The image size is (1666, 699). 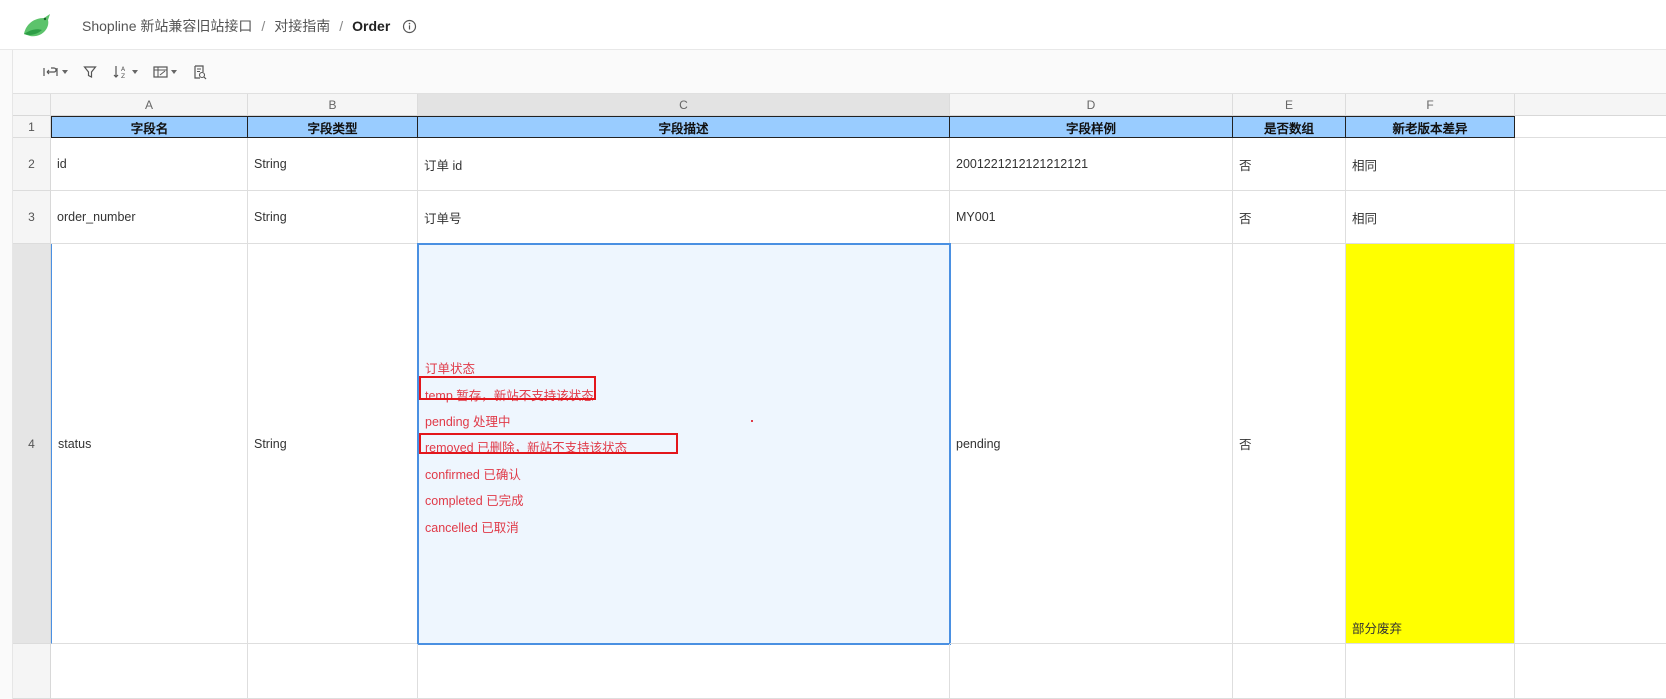 What do you see at coordinates (1430, 105) in the screenshot?
I see `column-header-f: F` at bounding box center [1430, 105].